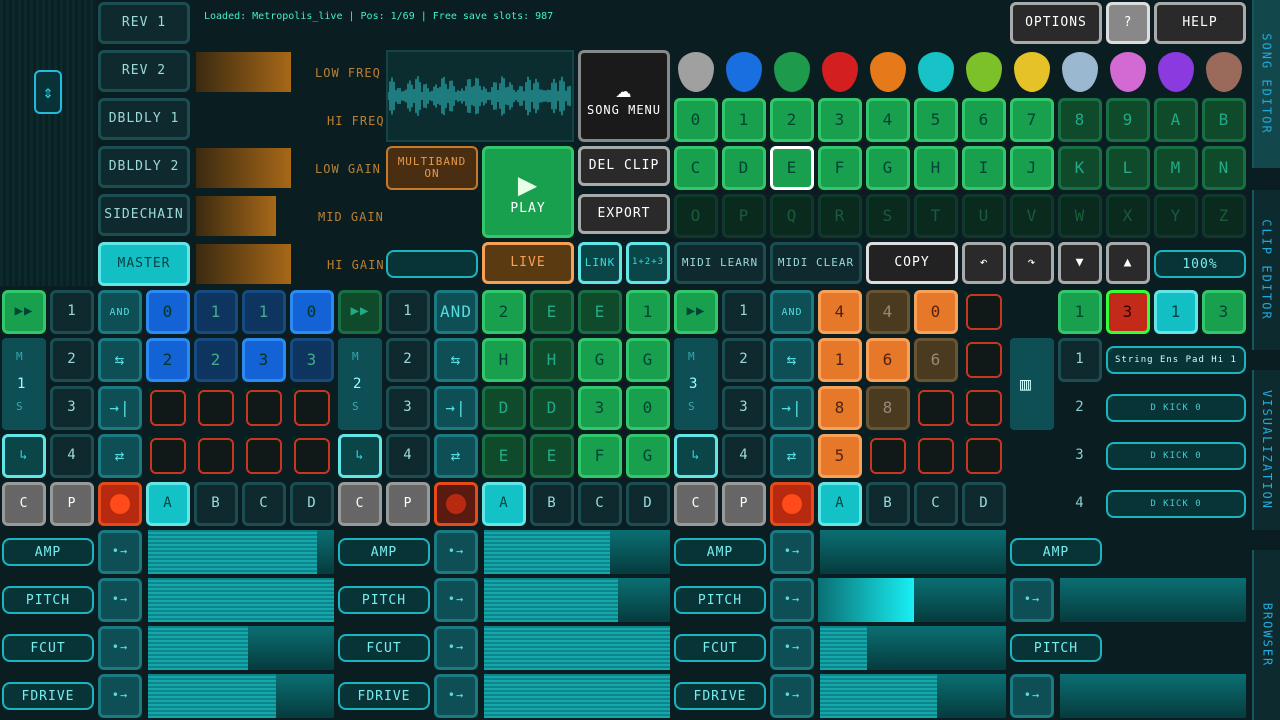 Image resolution: width=1280 pixels, height=720 pixels. Describe the element at coordinates (456, 312) in the screenshot. I see `track2-and-button: AND` at that location.